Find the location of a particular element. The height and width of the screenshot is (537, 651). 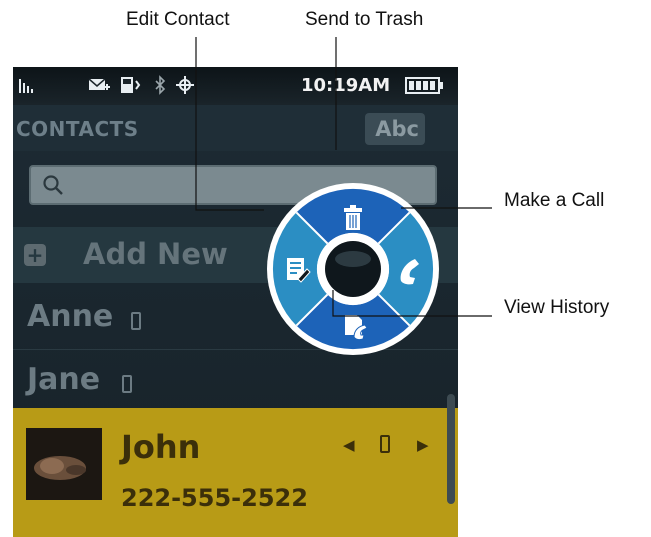

selected-contact-number: 222-555-2522 is located at coordinates (214, 498).